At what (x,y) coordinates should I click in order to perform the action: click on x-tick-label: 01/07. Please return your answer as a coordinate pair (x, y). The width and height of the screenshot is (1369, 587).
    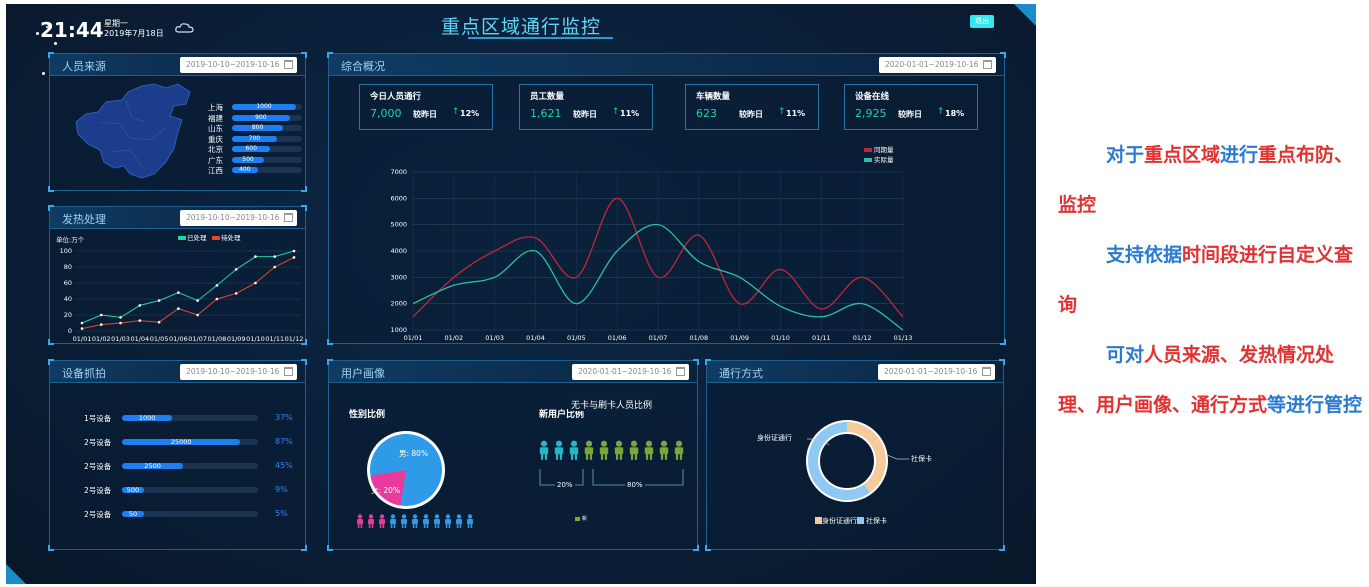
    Looking at the image, I should click on (197, 339).